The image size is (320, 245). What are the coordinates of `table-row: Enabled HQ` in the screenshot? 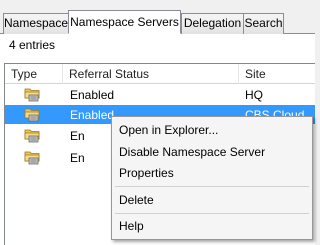 It's located at (160, 94).